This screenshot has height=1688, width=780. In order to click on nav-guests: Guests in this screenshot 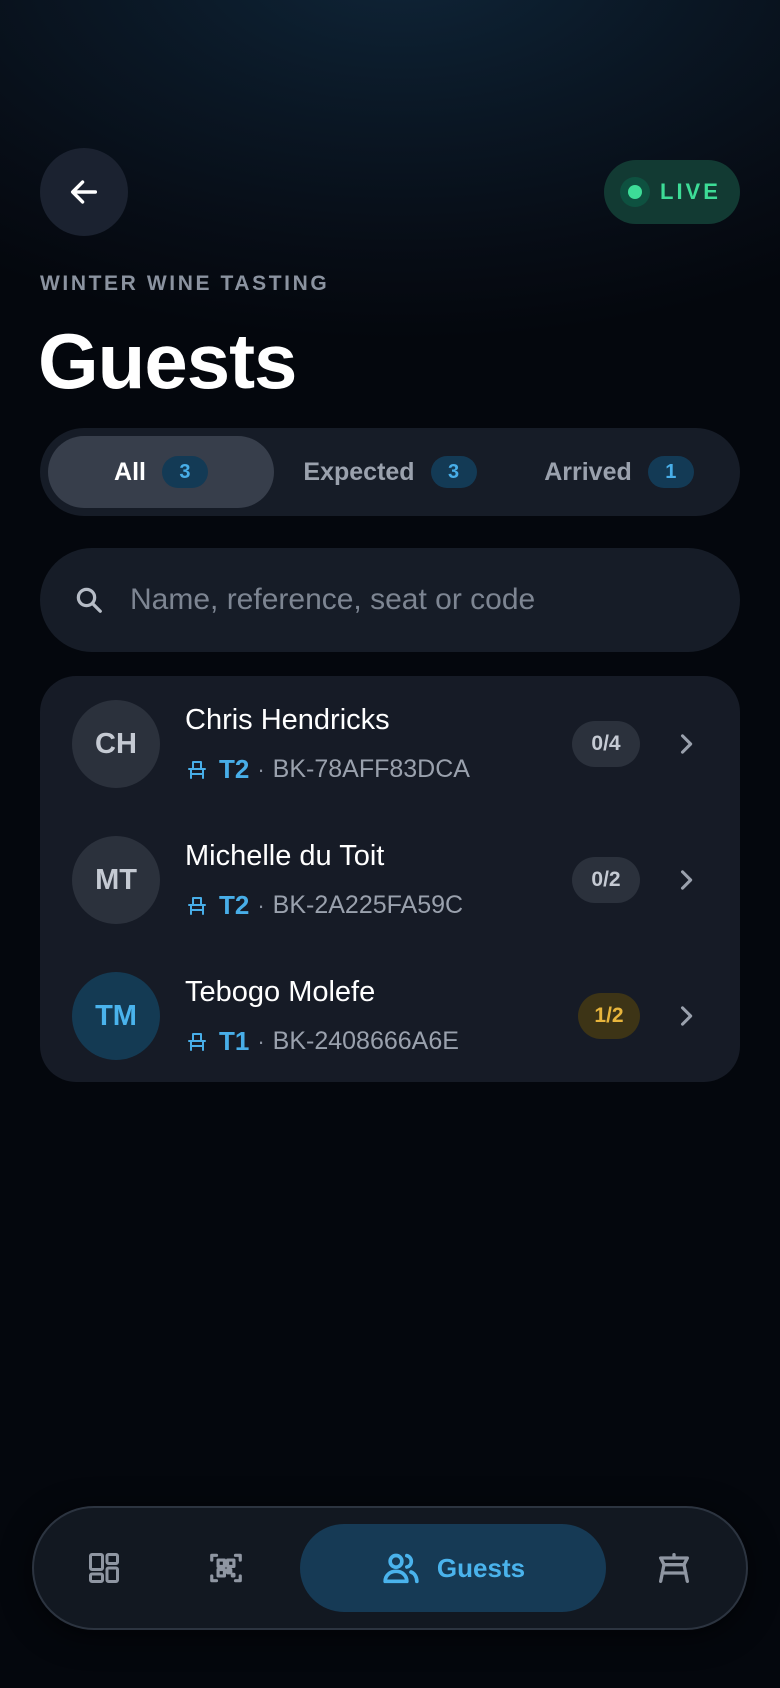, I will do `click(453, 1568)`.